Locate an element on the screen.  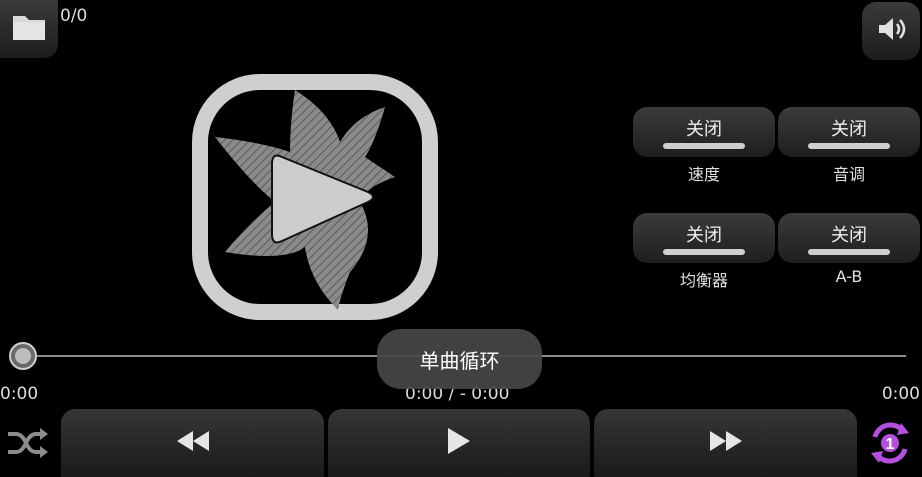
repeat-mode-toast: 单曲循环 is located at coordinates (459, 359).